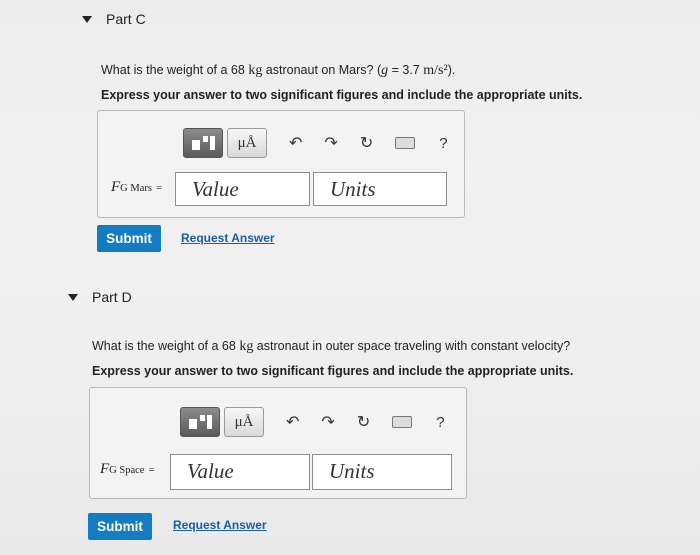  Describe the element at coordinates (322, 70) in the screenshot. I see `question-text: astronaut on Mars? (` at that location.